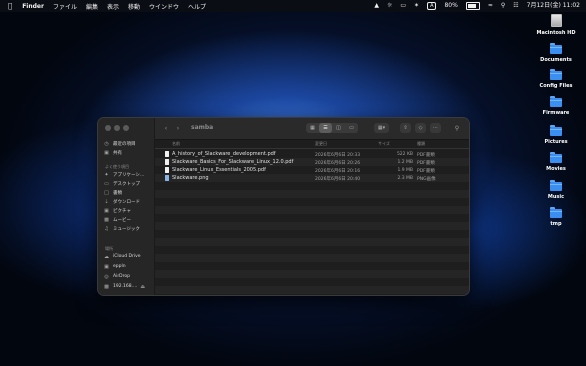  Describe the element at coordinates (472, 6) in the screenshot. I see `battery-icon` at that location.